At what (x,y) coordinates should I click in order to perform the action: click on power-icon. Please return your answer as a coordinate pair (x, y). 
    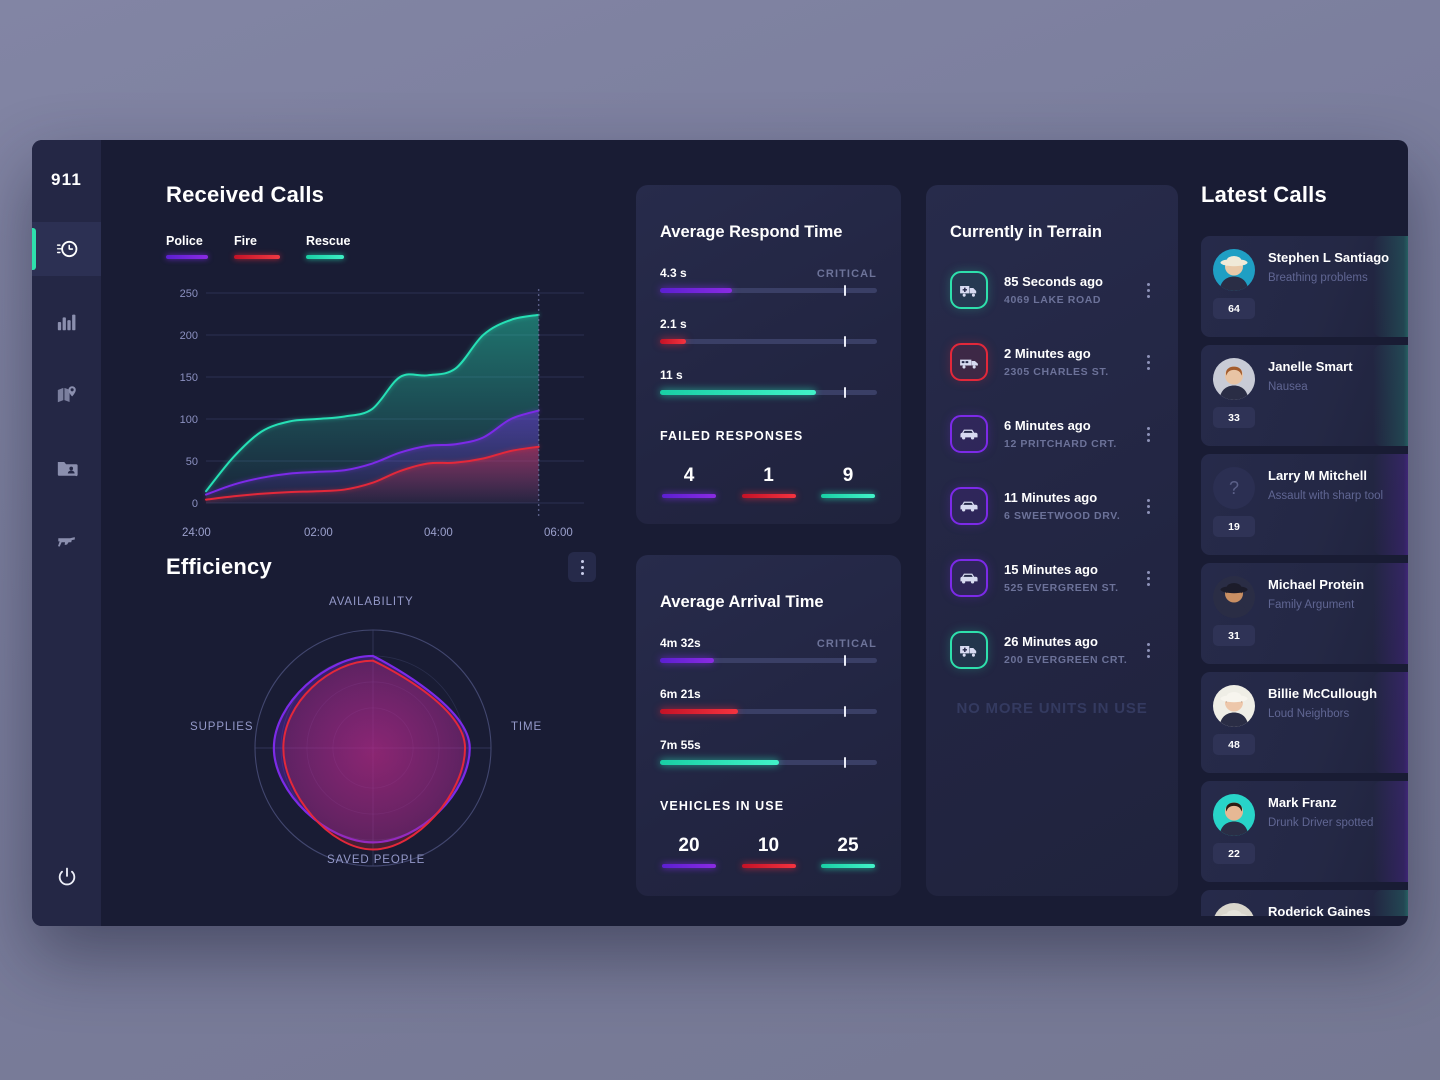
    Looking at the image, I should click on (66, 876).